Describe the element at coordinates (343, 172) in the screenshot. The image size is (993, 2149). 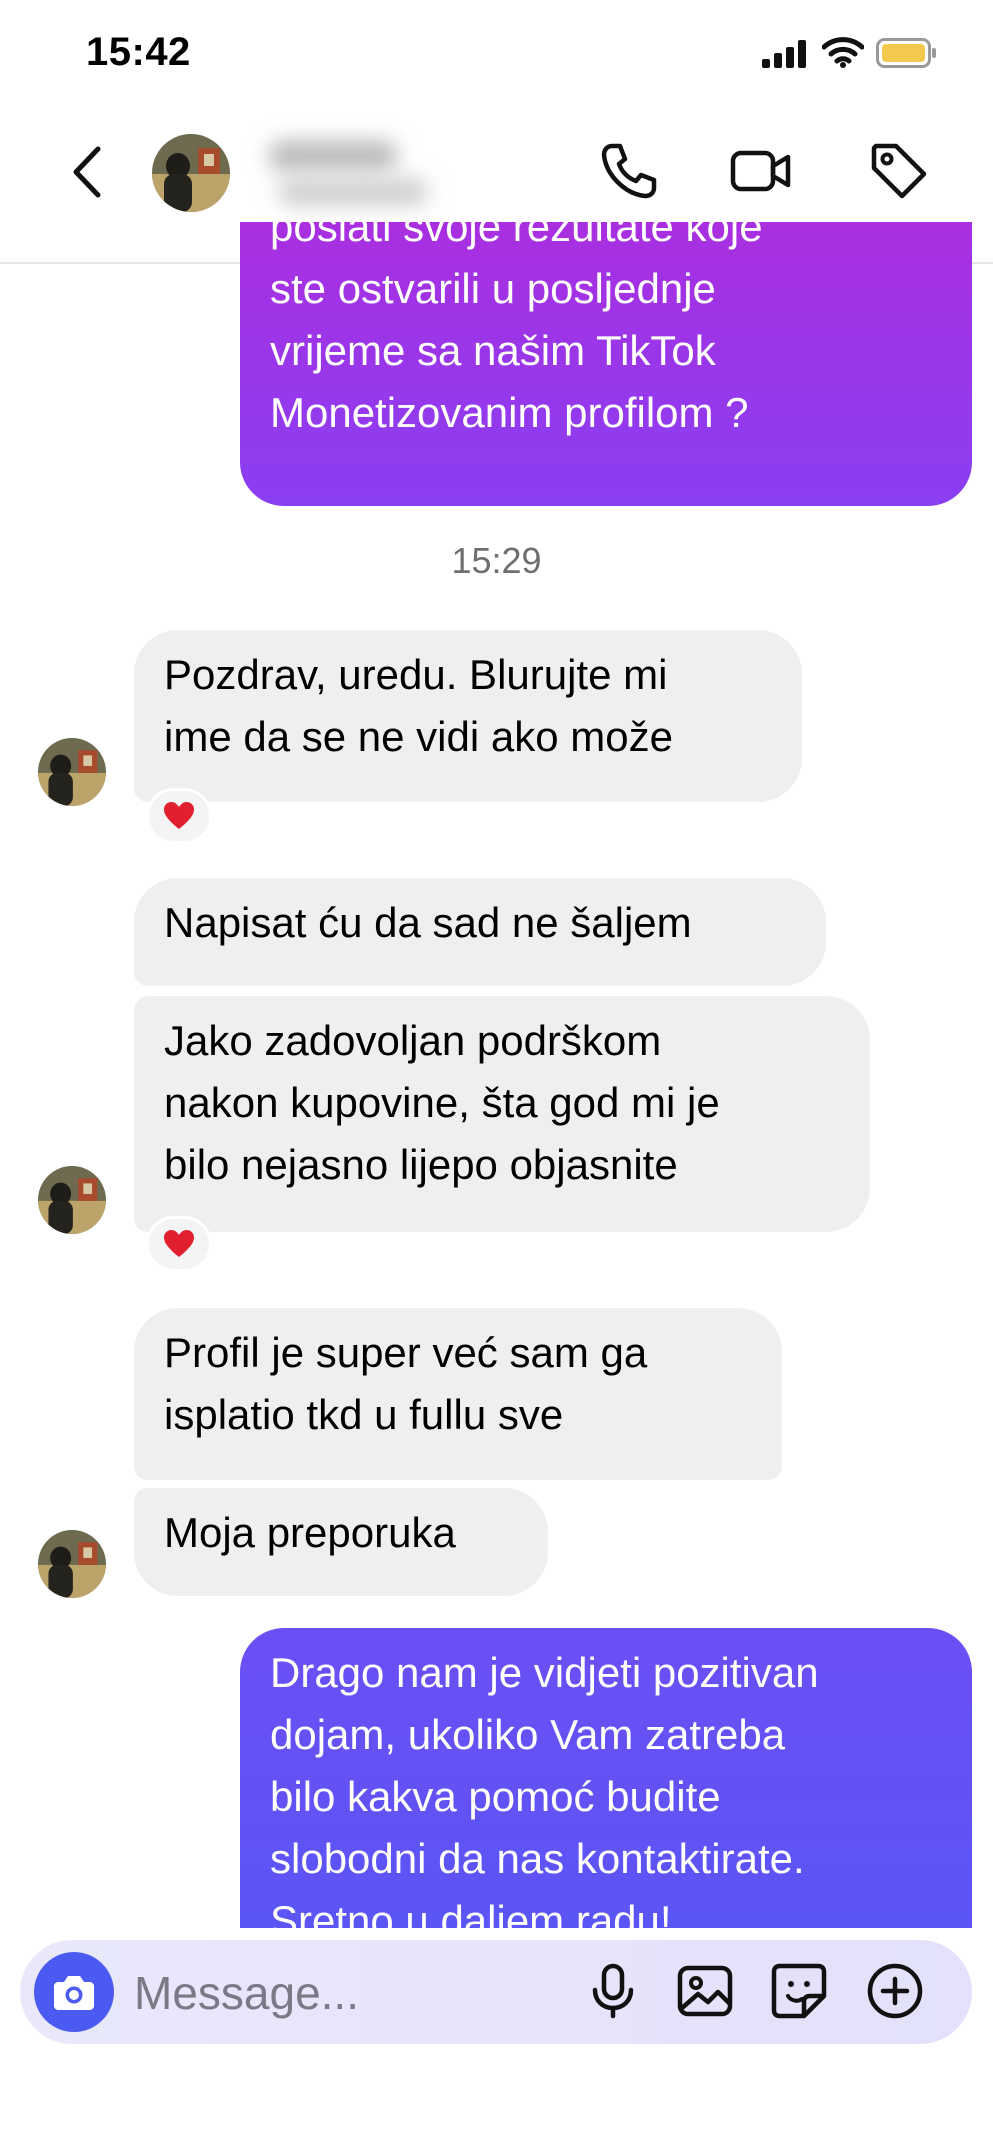
I see `contact-name-blurred` at that location.